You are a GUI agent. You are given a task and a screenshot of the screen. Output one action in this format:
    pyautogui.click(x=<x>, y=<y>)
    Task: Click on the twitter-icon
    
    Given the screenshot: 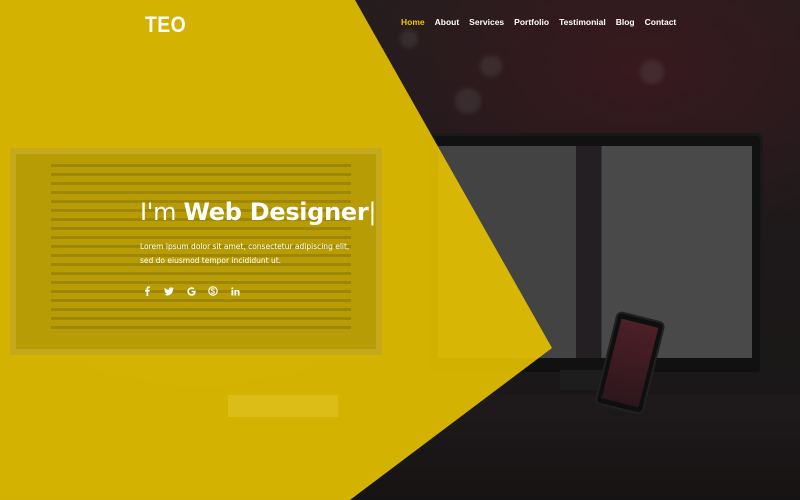 What is the action you would take?
    pyautogui.click(x=169, y=291)
    